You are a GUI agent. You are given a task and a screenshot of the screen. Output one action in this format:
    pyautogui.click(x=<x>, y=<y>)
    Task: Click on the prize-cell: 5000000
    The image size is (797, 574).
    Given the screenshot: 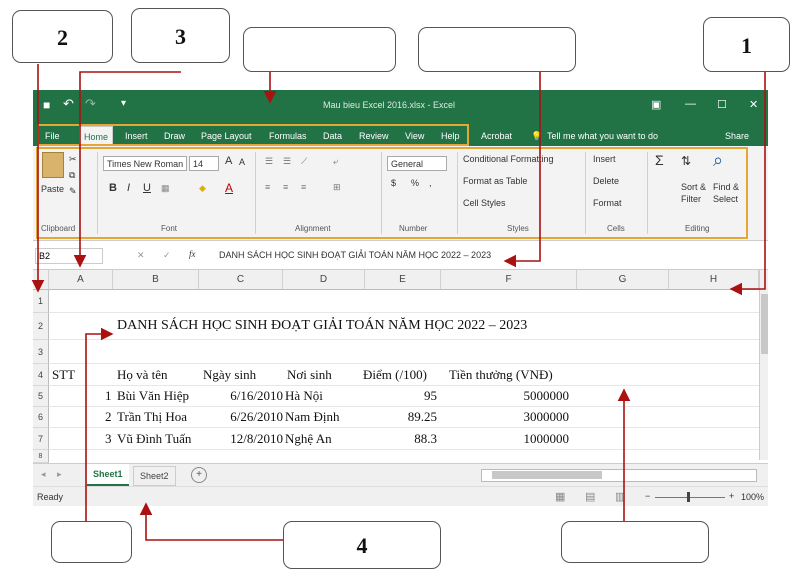 What is the action you would take?
    pyautogui.click(x=505, y=396)
    